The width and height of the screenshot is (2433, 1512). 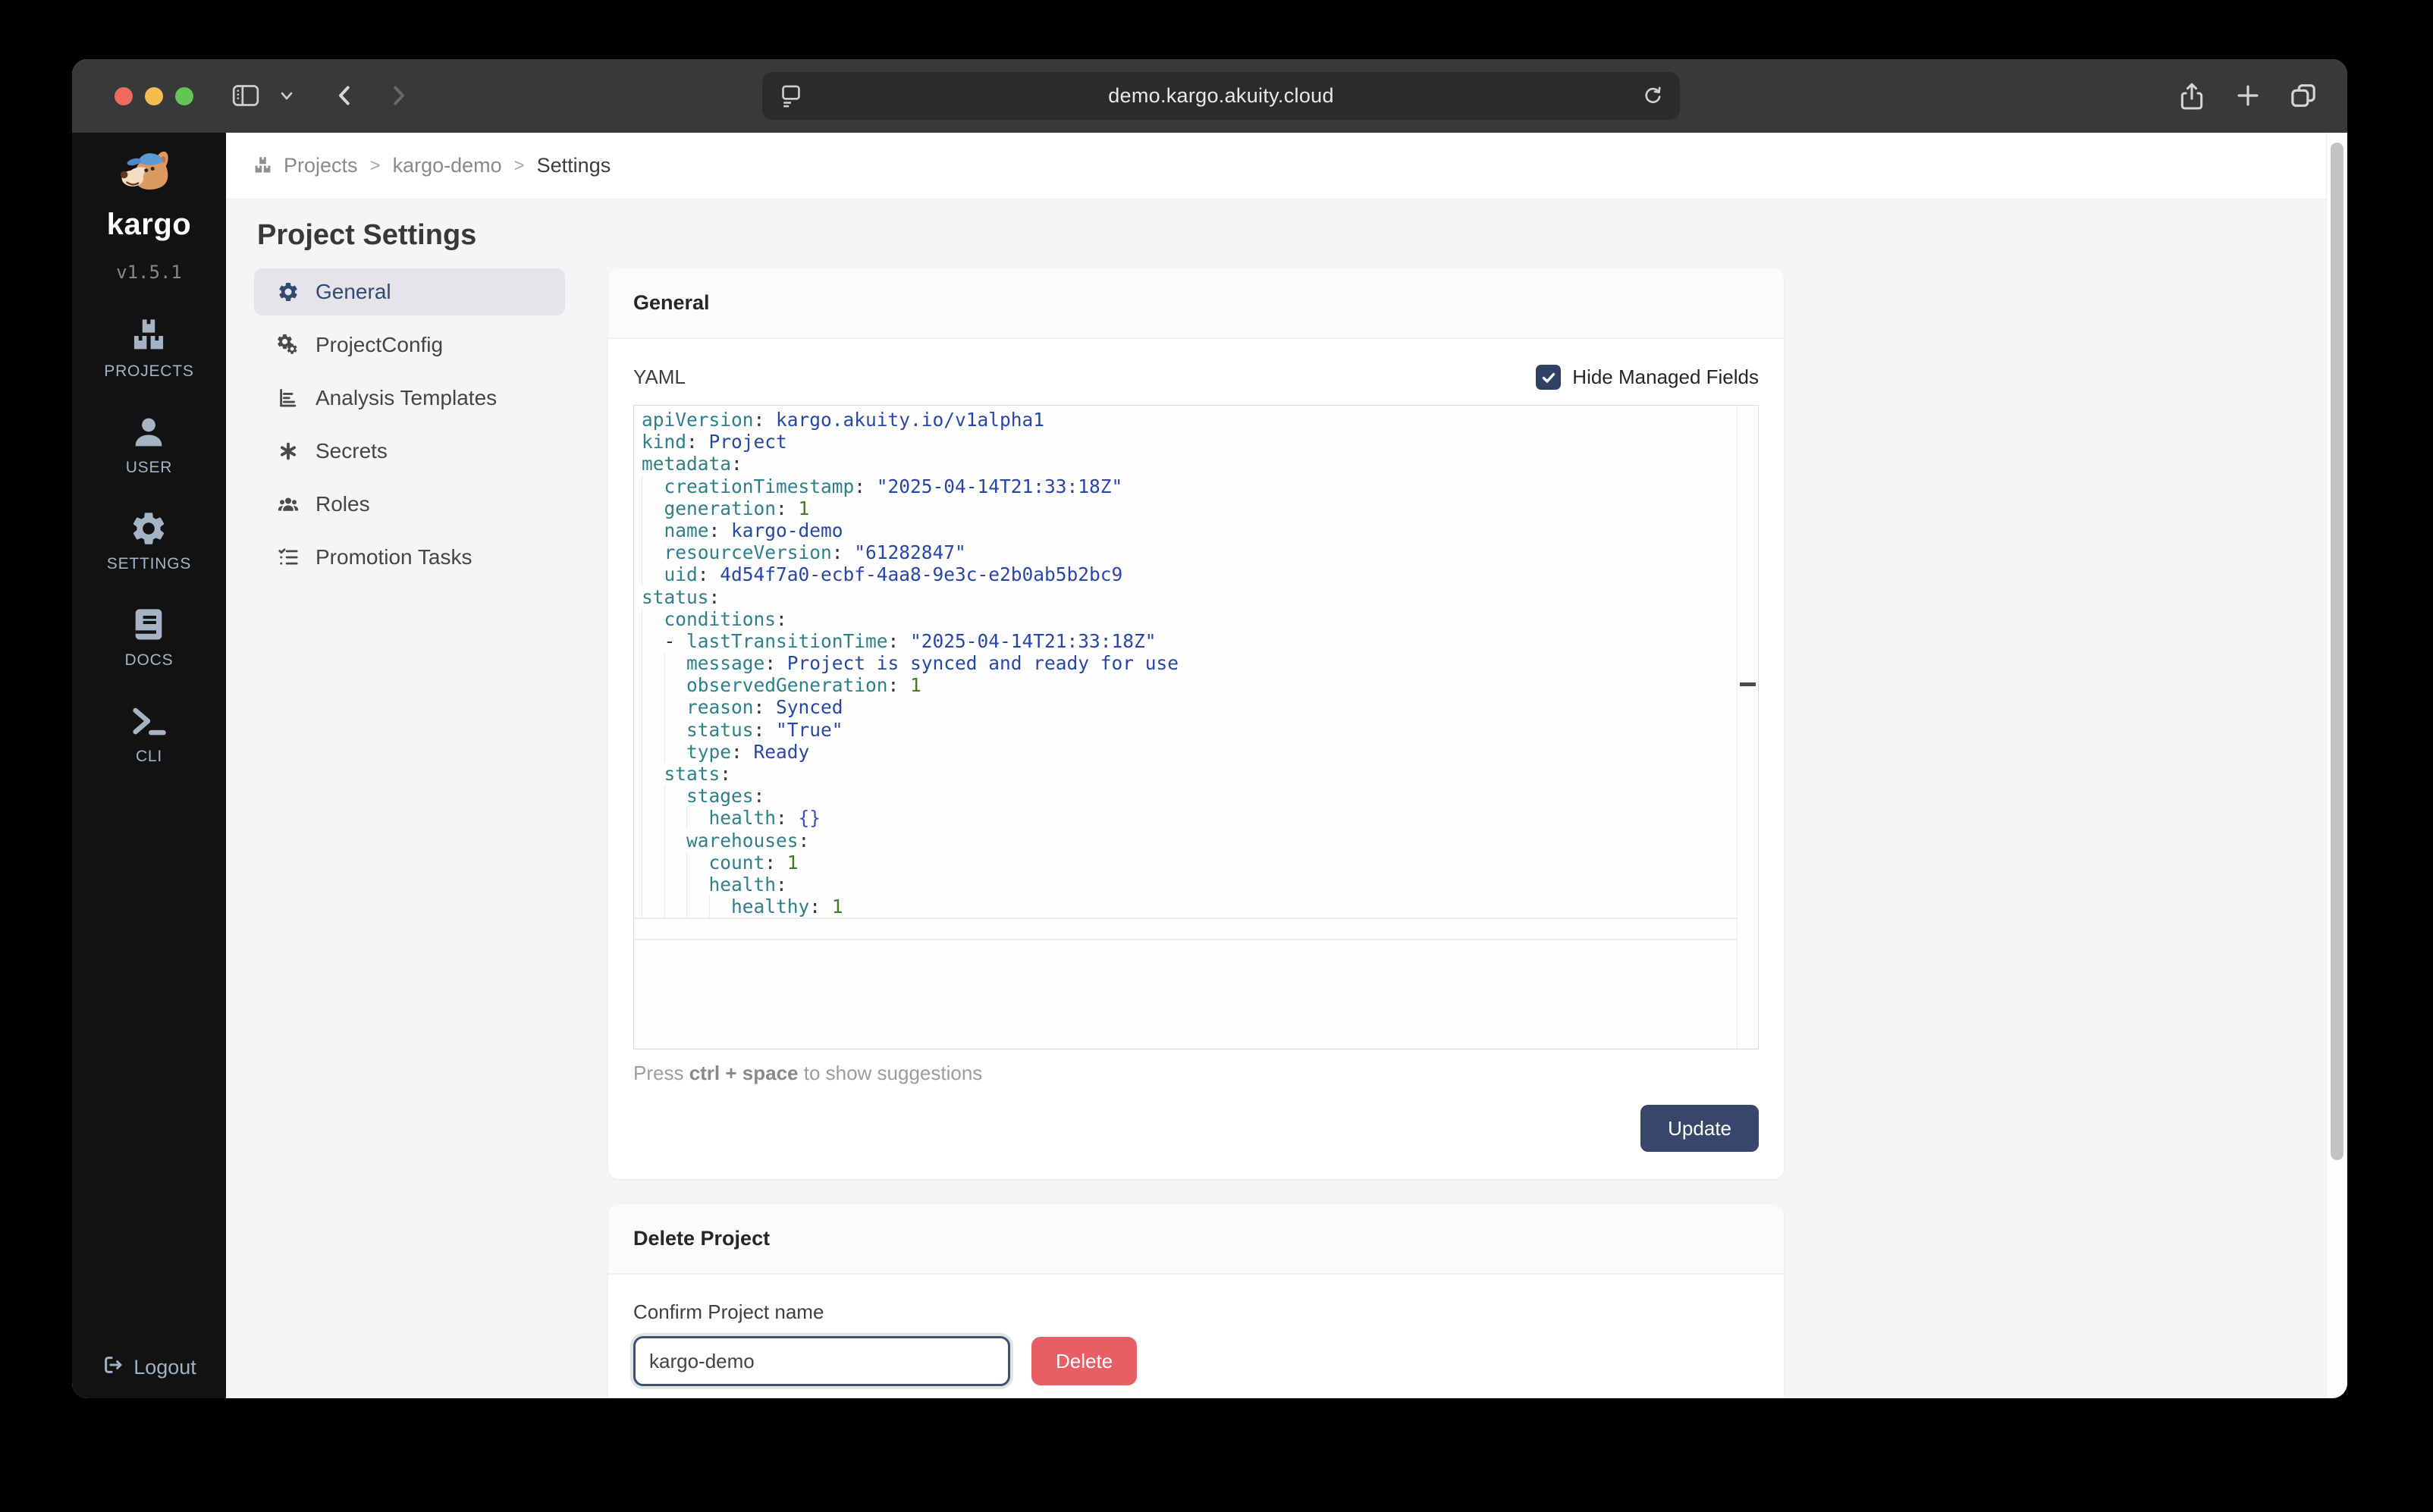 What do you see at coordinates (367, 235) in the screenshot?
I see `page-title: Project Settings` at bounding box center [367, 235].